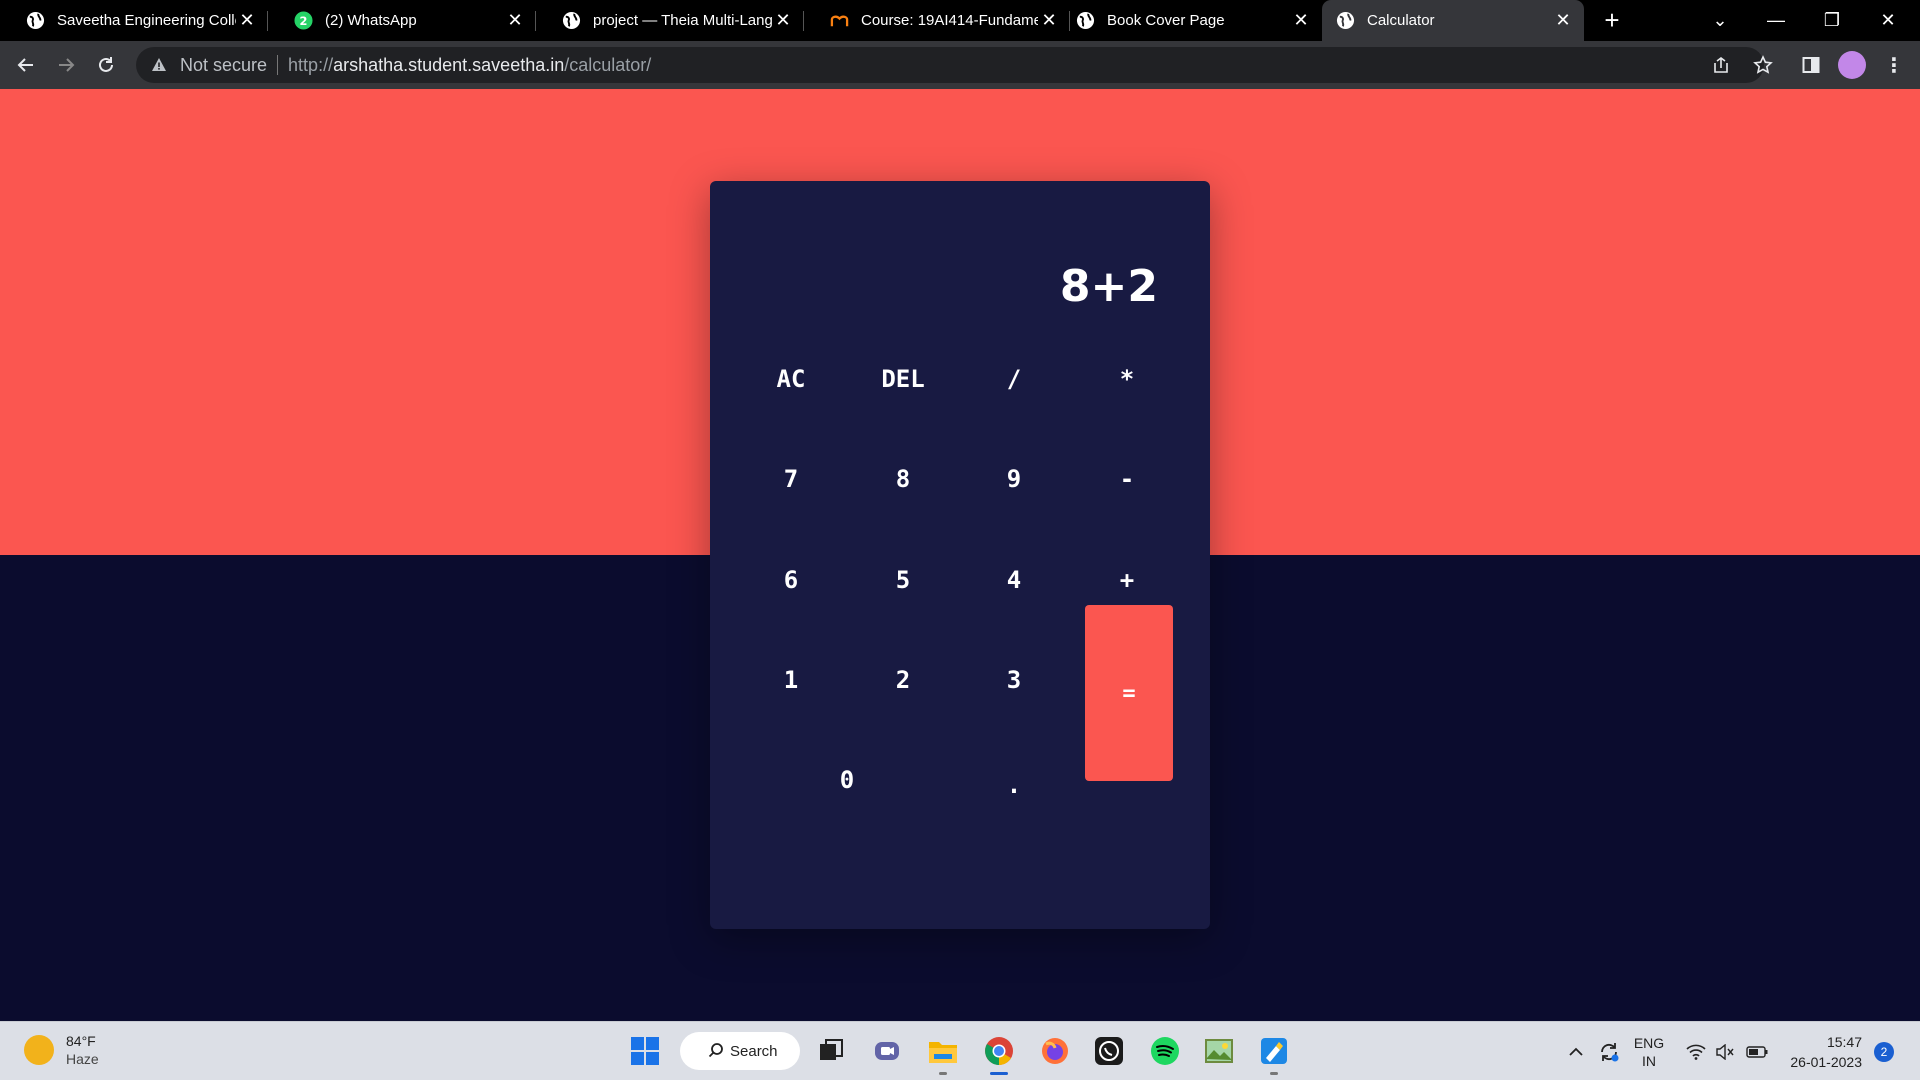 The image size is (1920, 1080). I want to click on teams-chat-icon, so click(887, 1051).